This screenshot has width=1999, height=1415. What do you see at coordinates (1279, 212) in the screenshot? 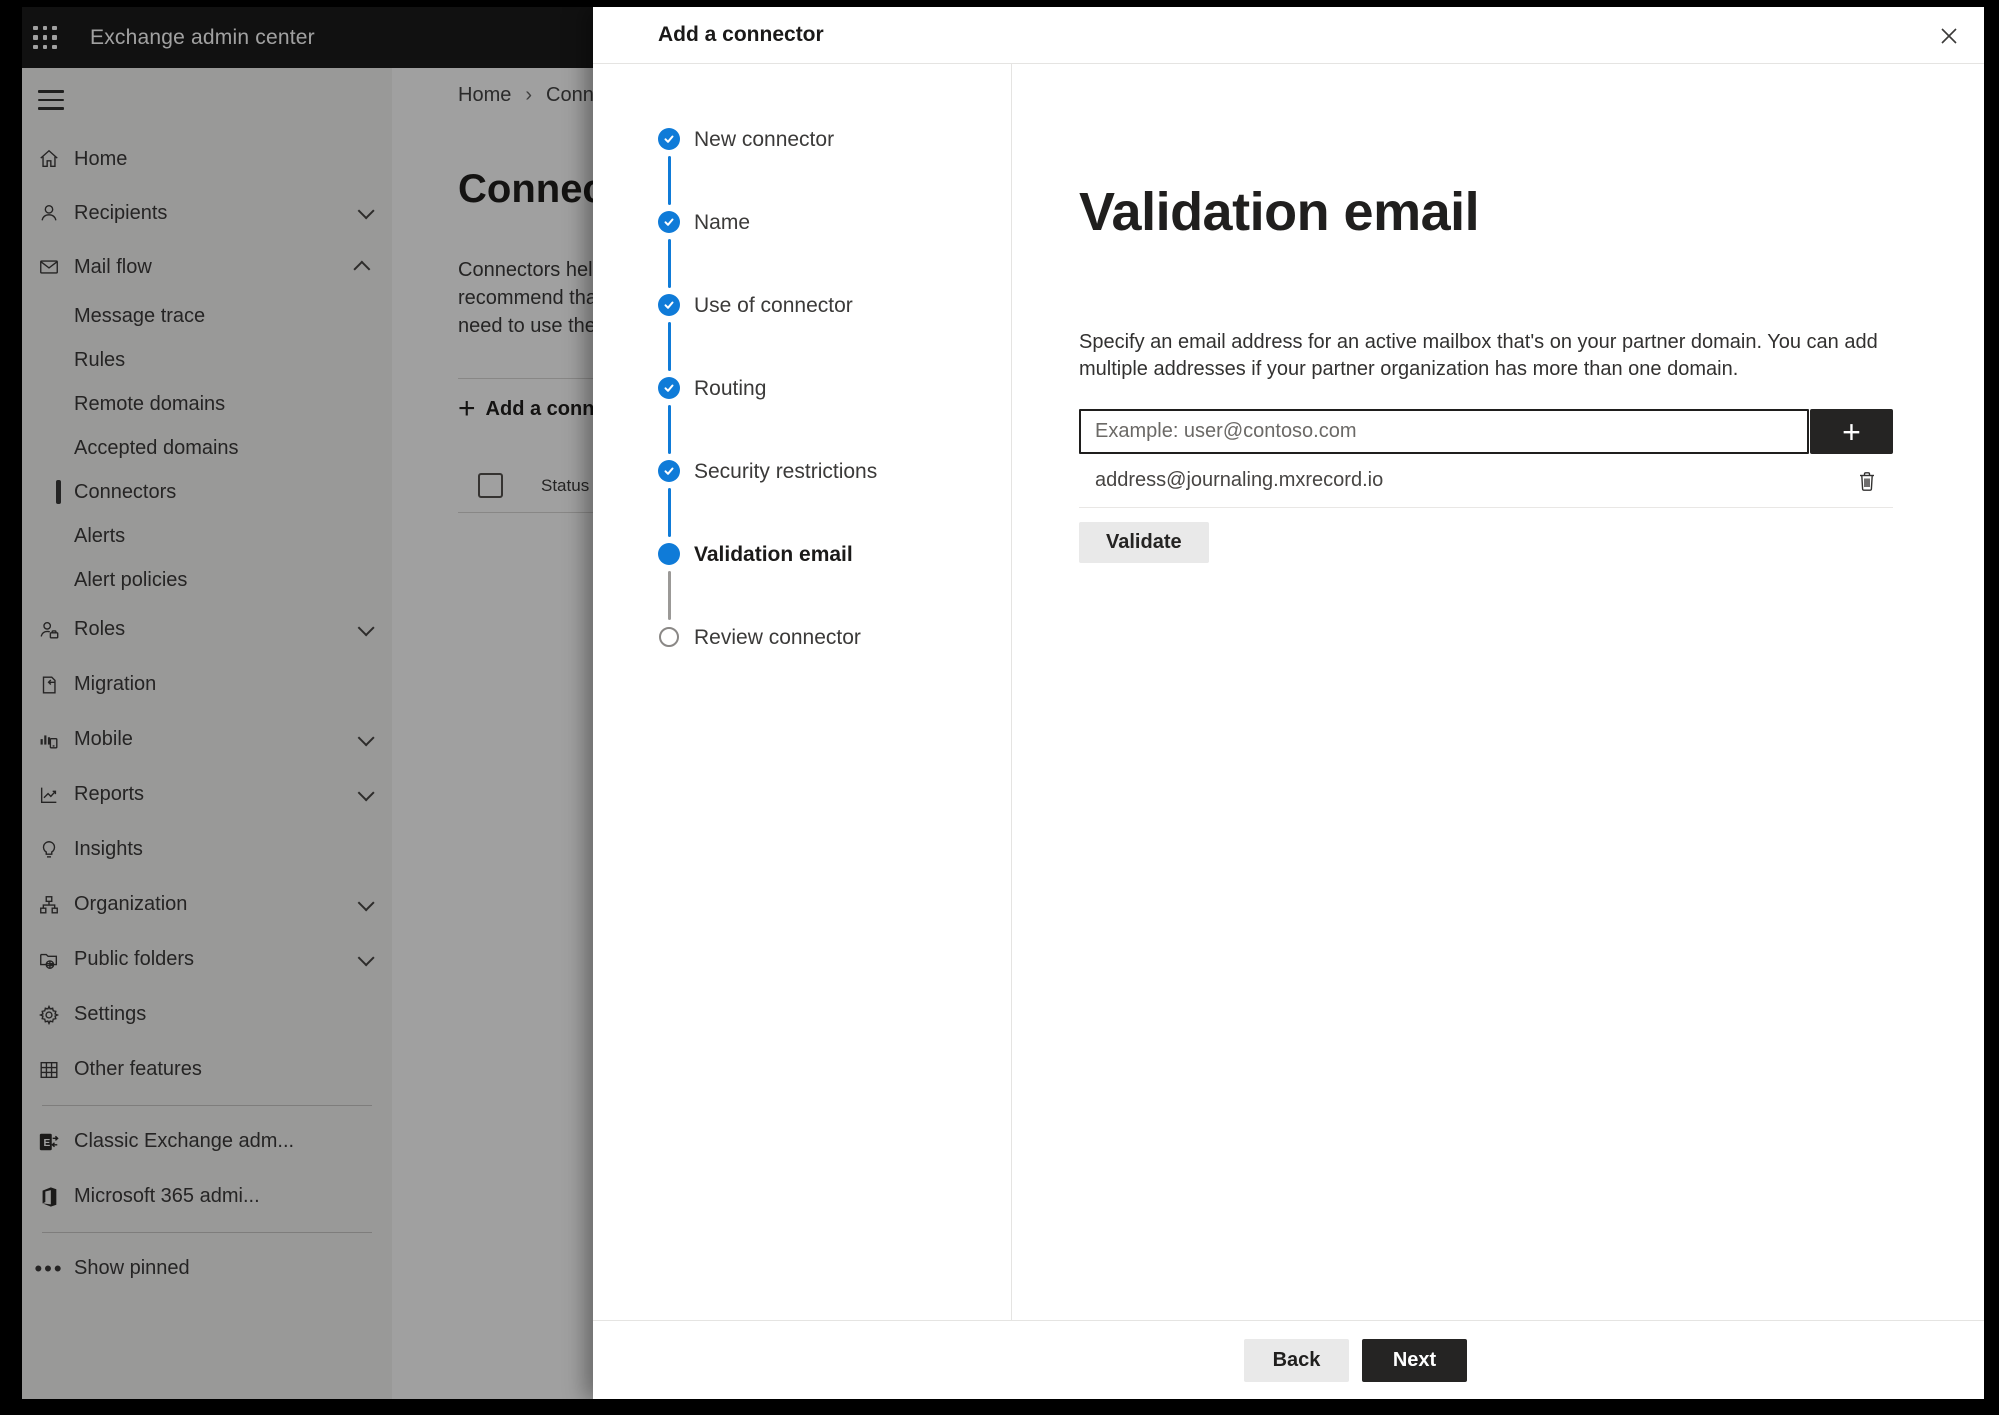
I see `step-heading: Validation email` at bounding box center [1279, 212].